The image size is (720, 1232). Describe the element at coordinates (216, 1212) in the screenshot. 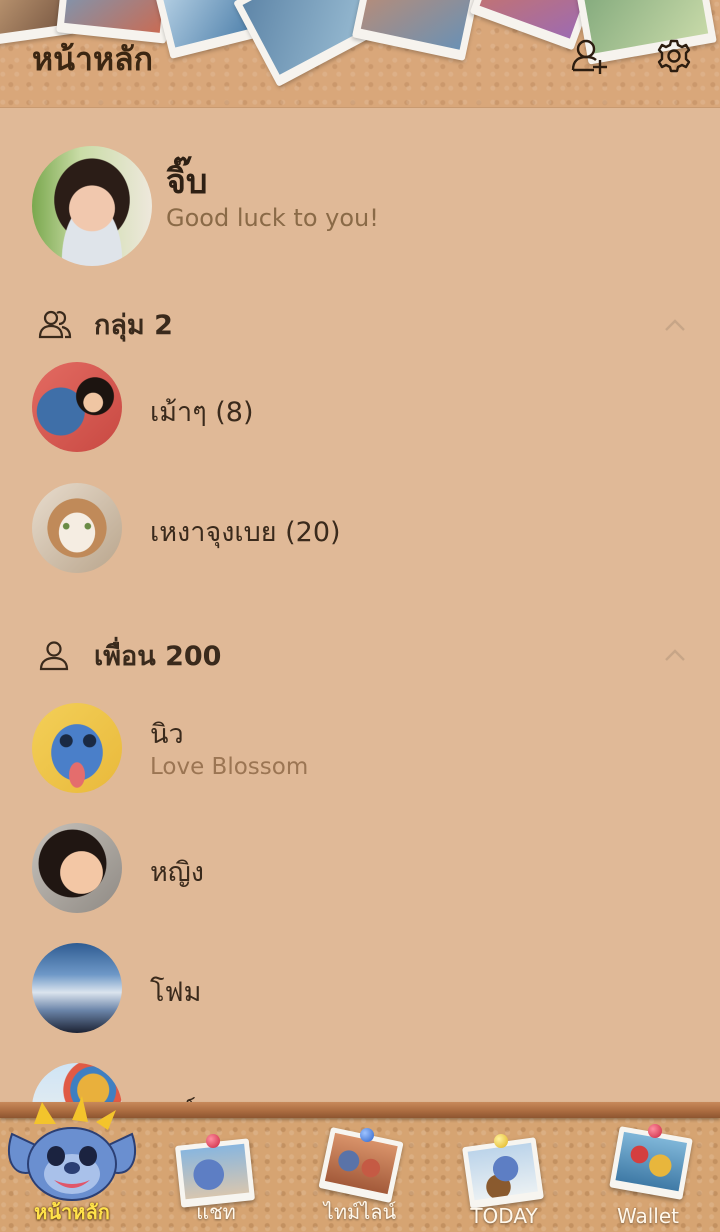

I see `tab-chat-label: แชท` at that location.